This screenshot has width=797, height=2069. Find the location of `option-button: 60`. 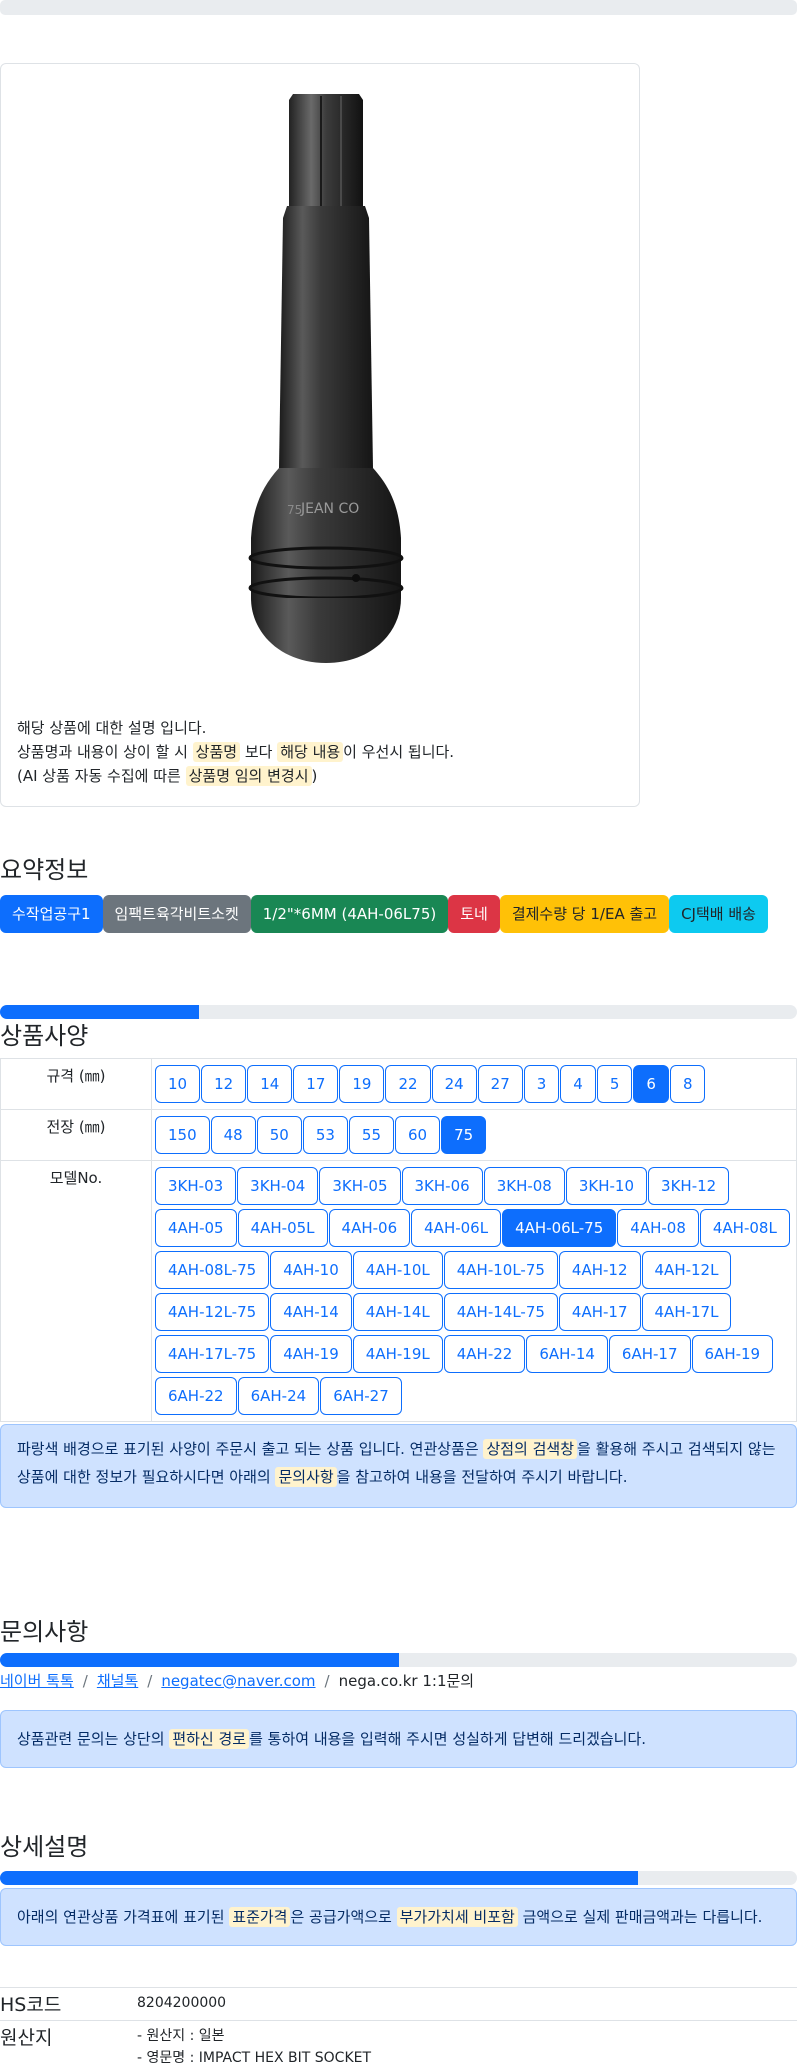

option-button: 60 is located at coordinates (418, 1135).